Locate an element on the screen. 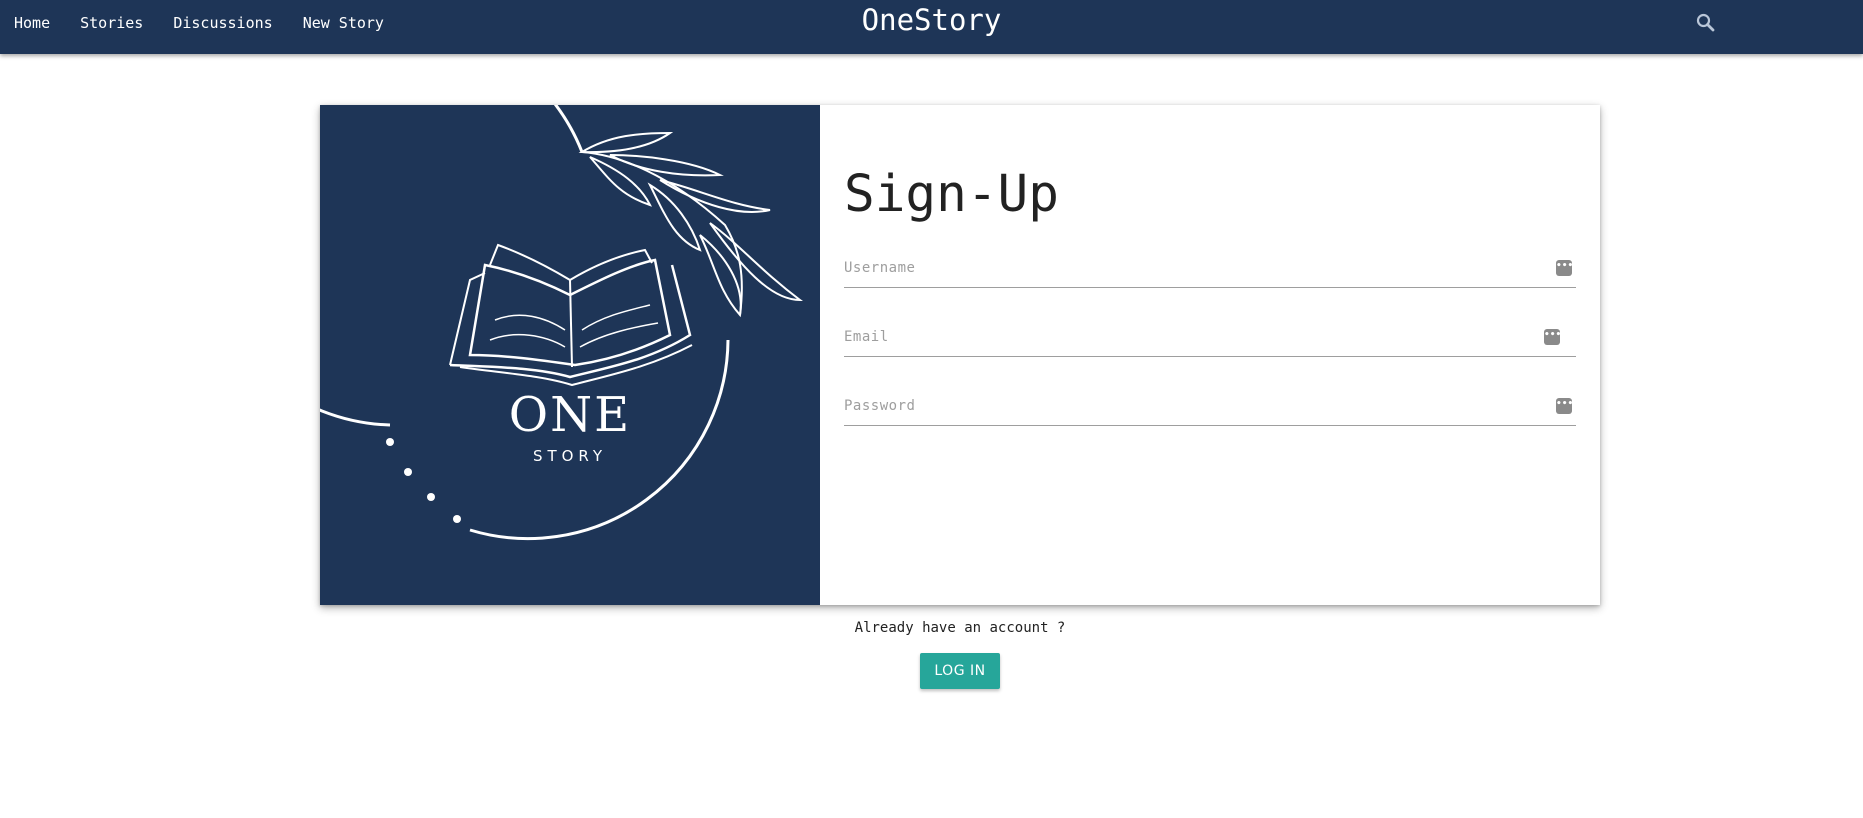 The image size is (1863, 818). nav-link-stories: Stories is located at coordinates (111, 23).